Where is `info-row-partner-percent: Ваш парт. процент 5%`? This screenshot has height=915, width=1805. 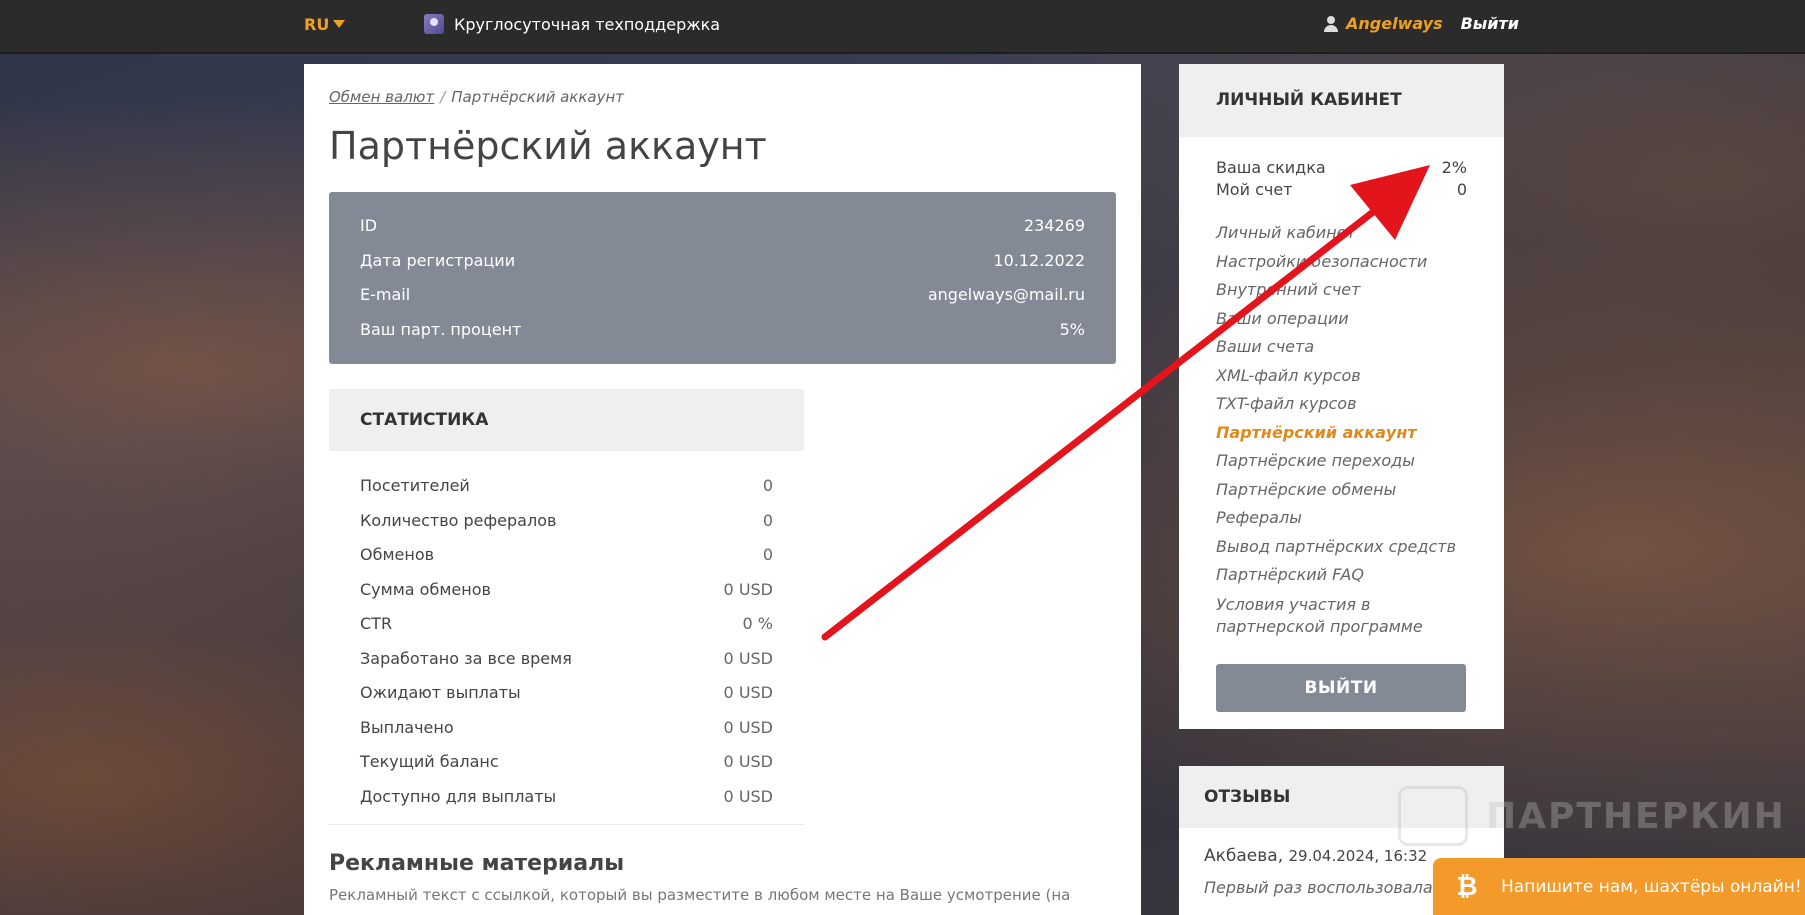 info-row-partner-percent: Ваш парт. процент 5% is located at coordinates (722, 330).